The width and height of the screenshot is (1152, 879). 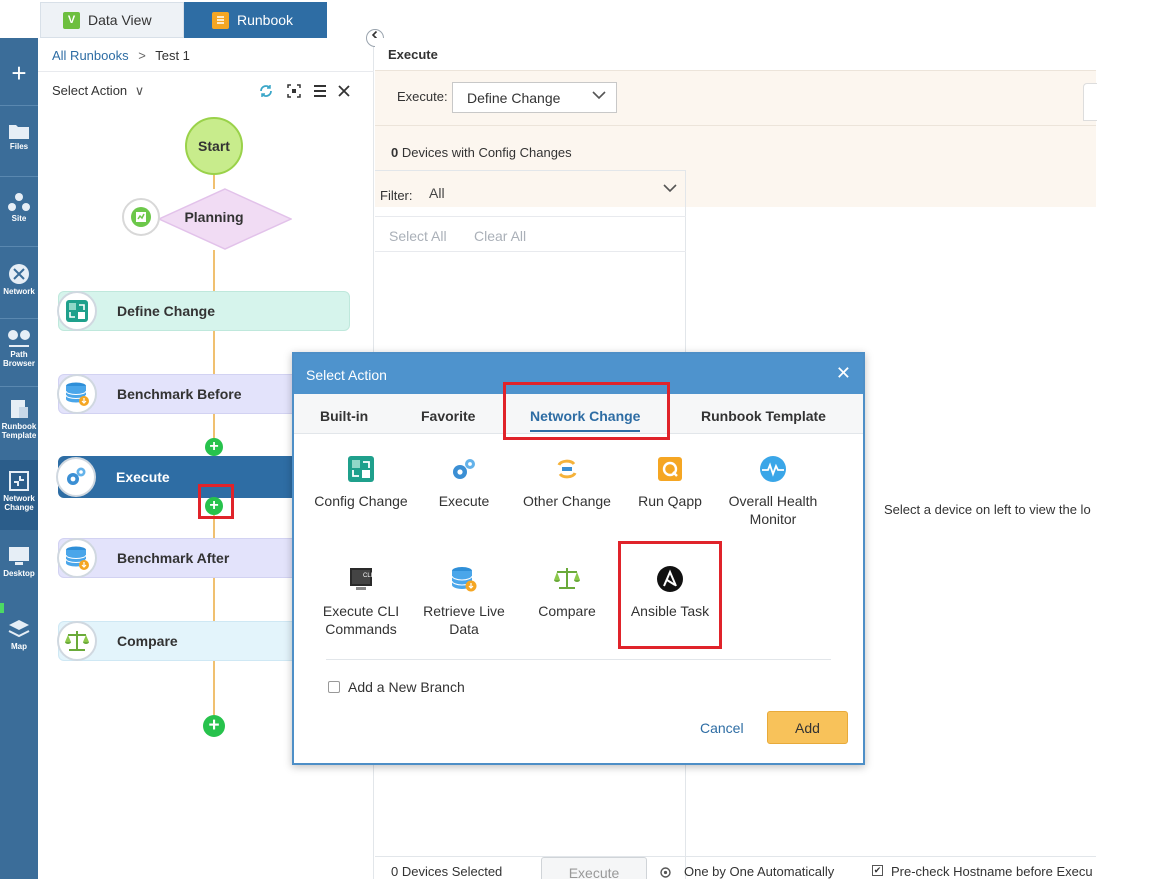 I want to click on map-icon, so click(x=19, y=629).